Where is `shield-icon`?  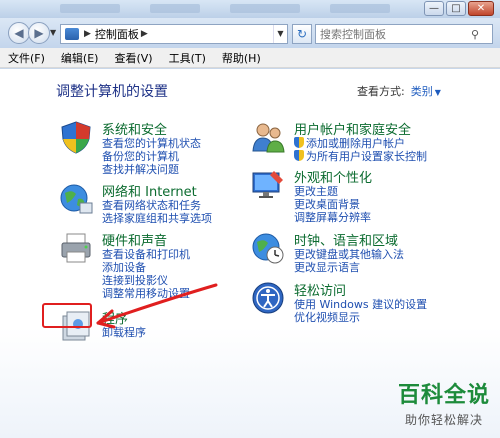
shield-icon is located at coordinates (76, 137).